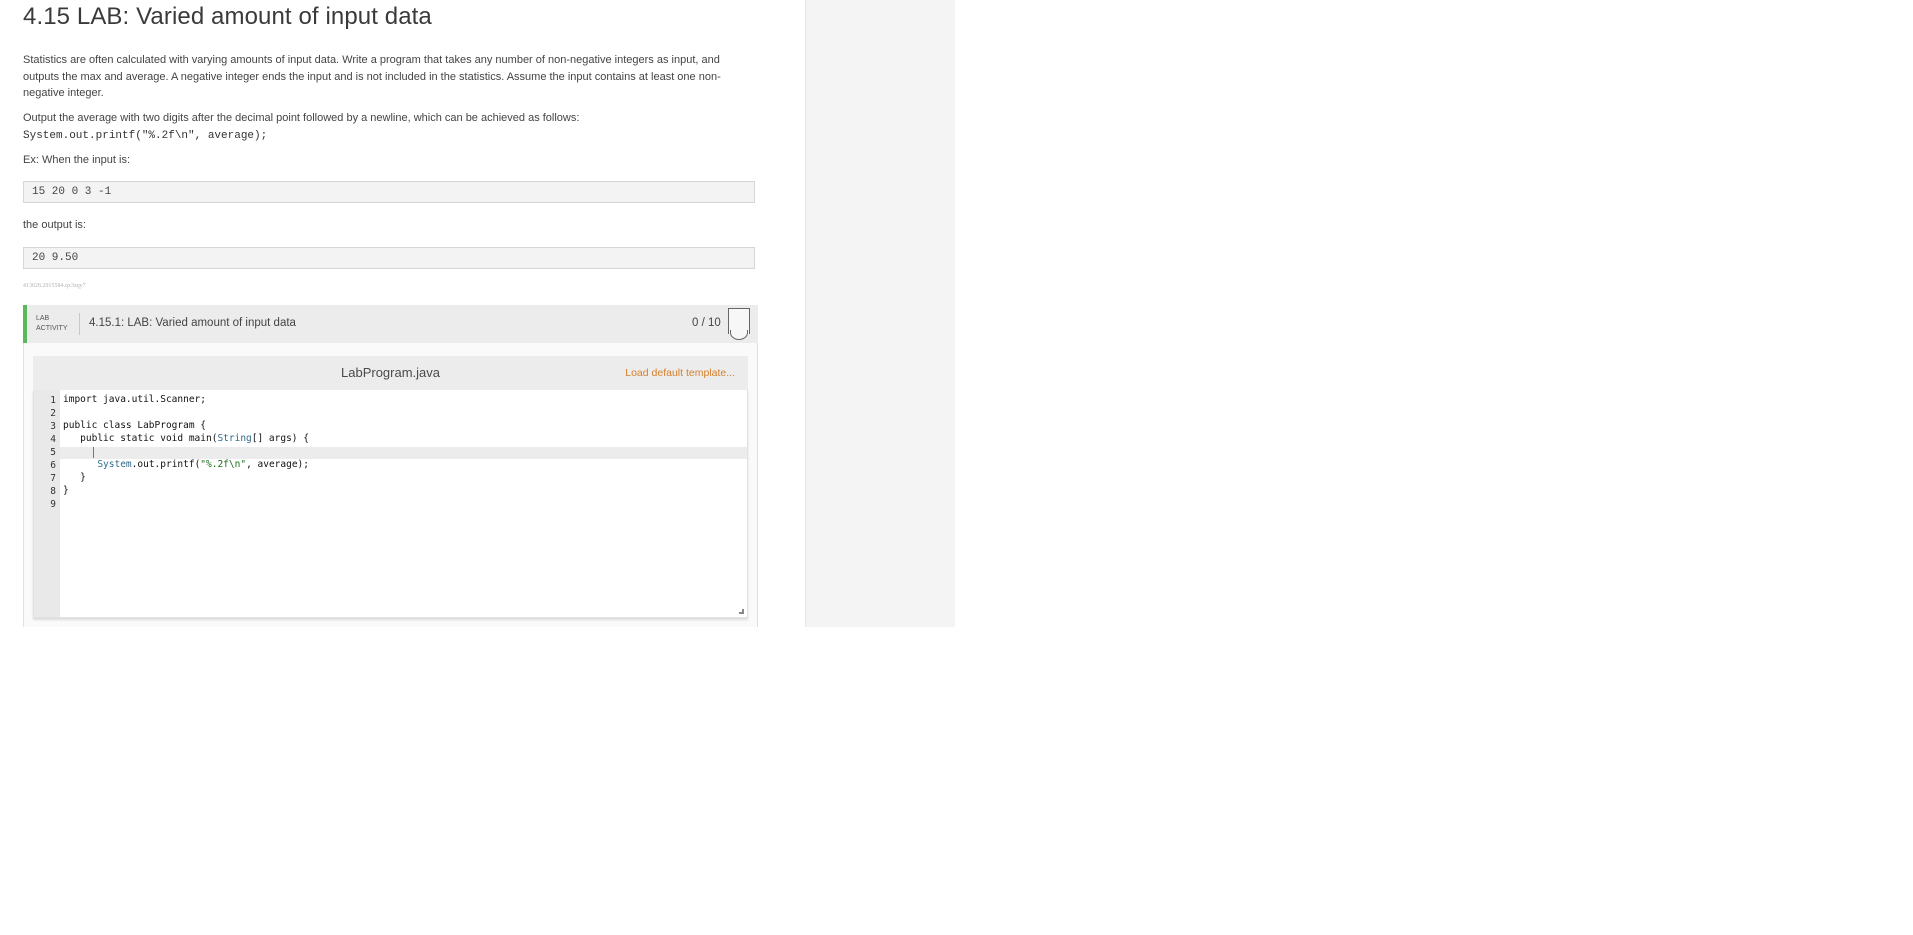  Describe the element at coordinates (53, 504) in the screenshot. I see `line-number: 9` at that location.